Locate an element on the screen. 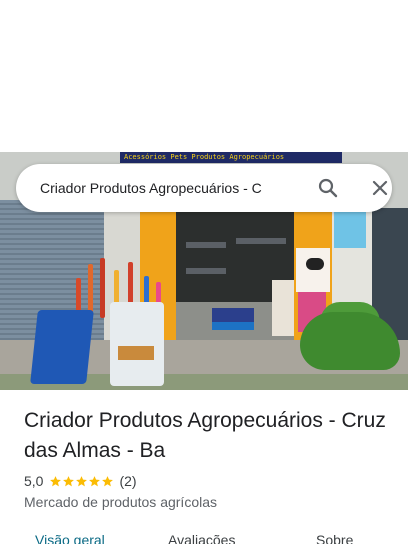 The width and height of the screenshot is (408, 544). photo-cow-poster is located at coordinates (313, 270).